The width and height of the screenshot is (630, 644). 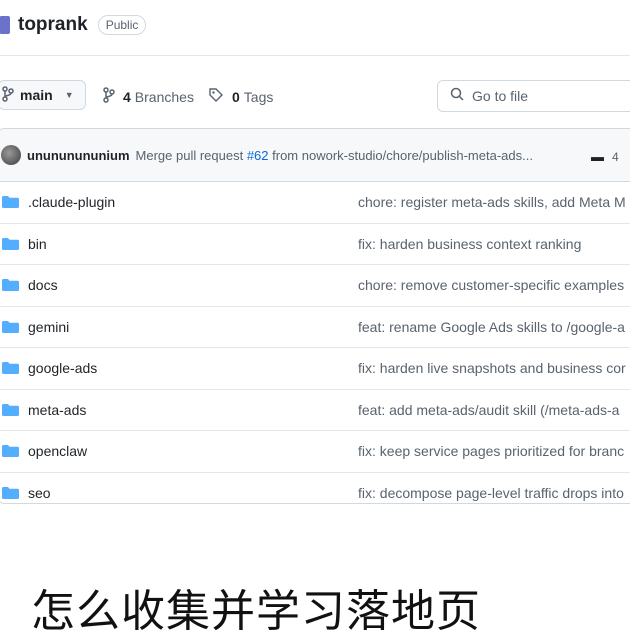 What do you see at coordinates (48, 327) in the screenshot?
I see `file-name: gemini` at bounding box center [48, 327].